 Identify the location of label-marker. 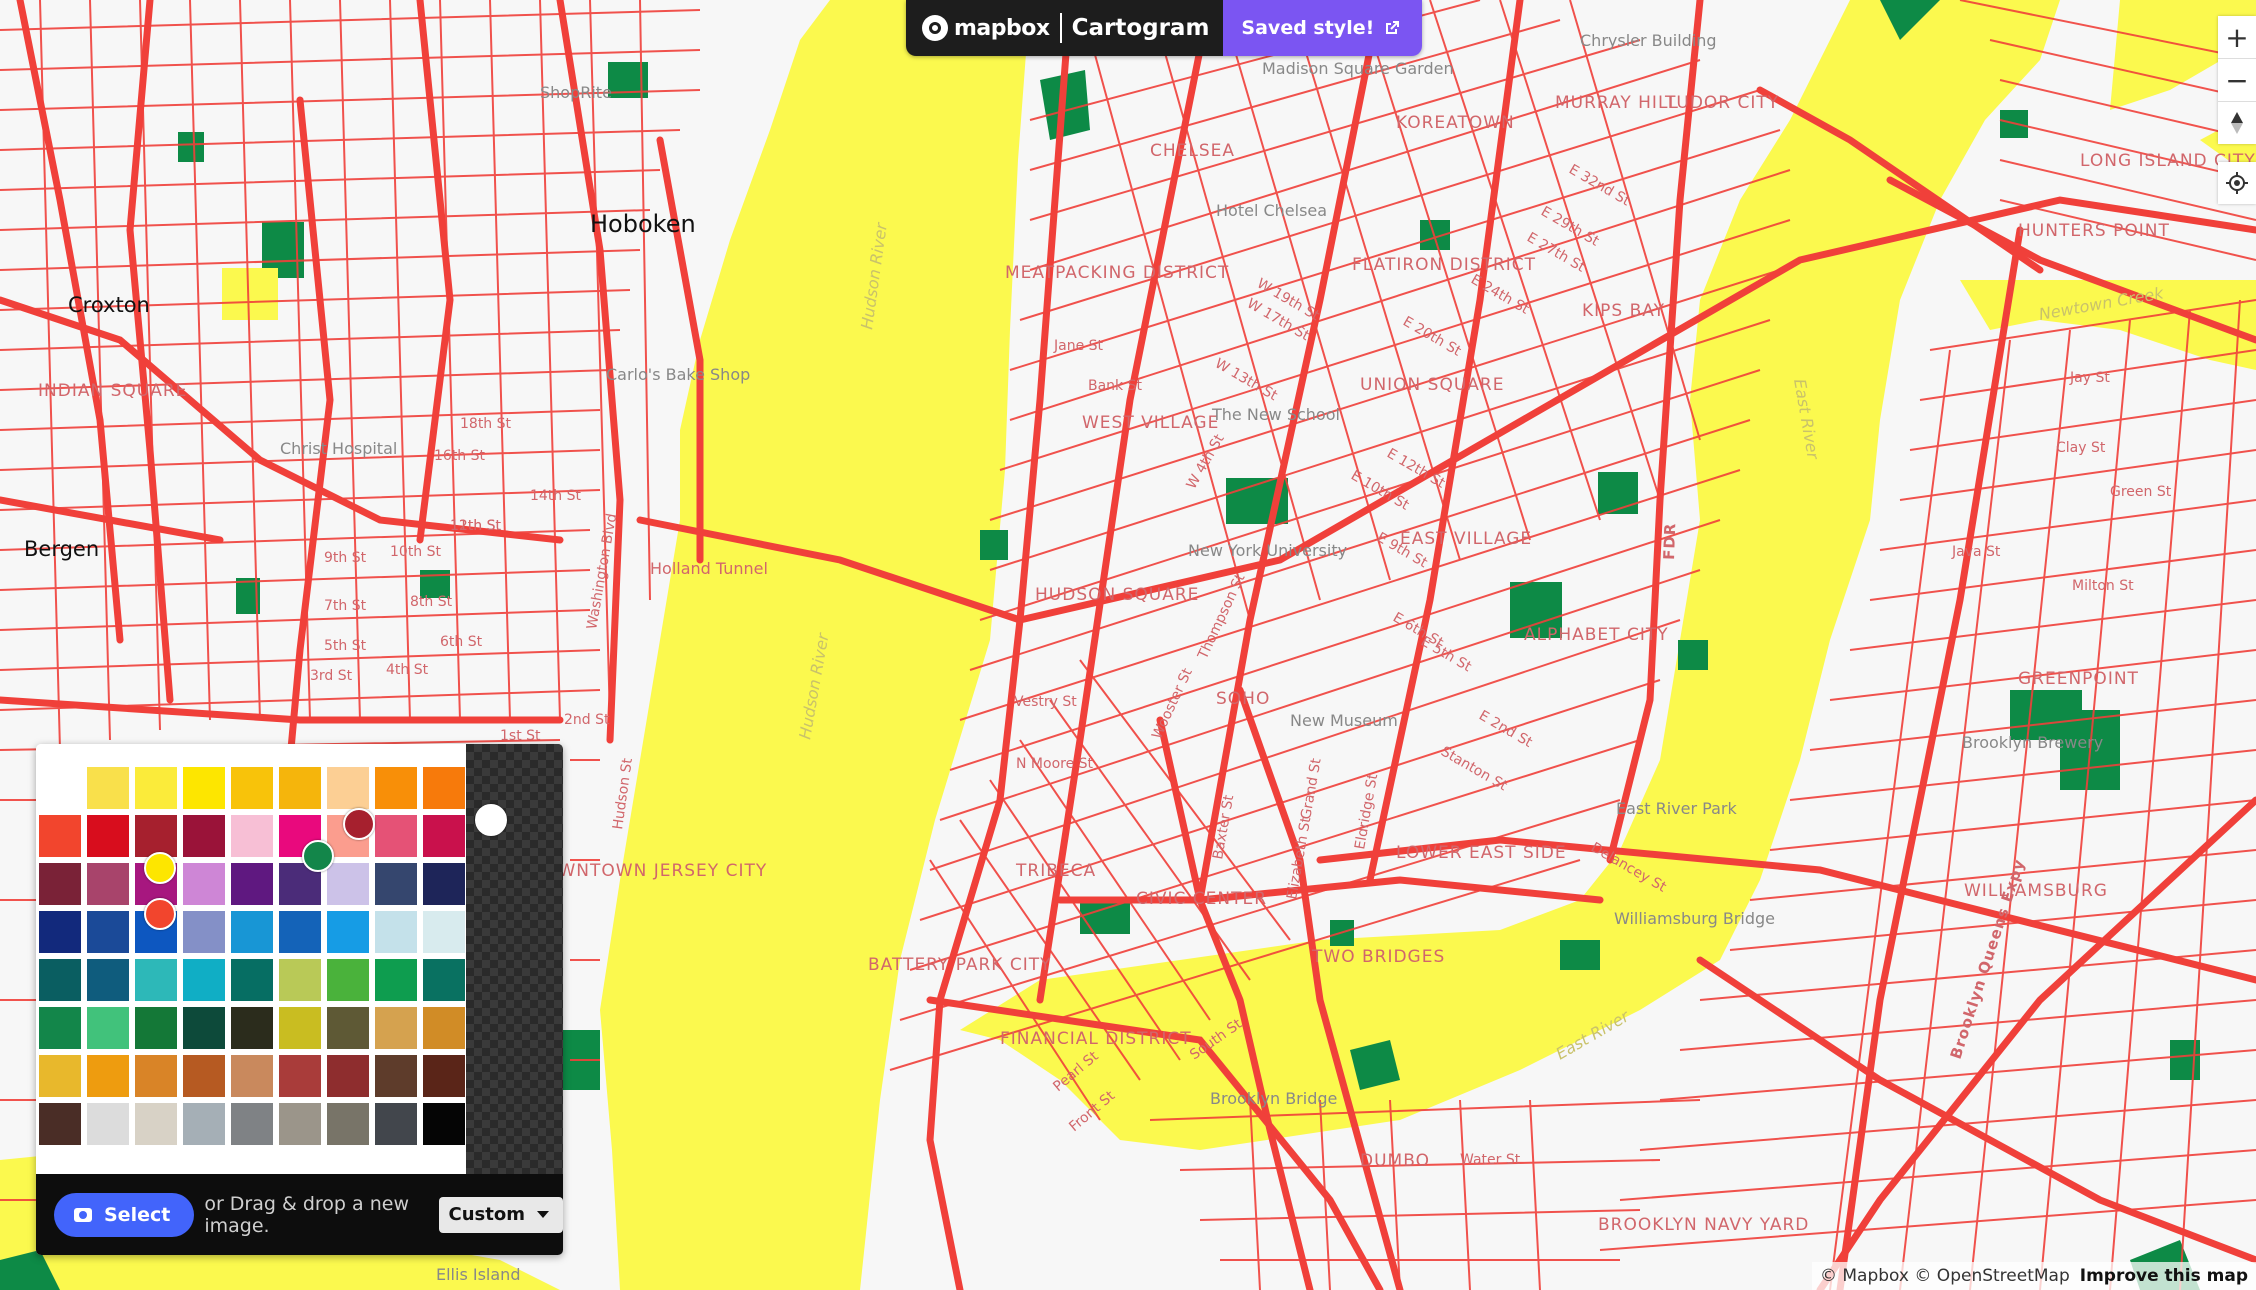
(359, 824).